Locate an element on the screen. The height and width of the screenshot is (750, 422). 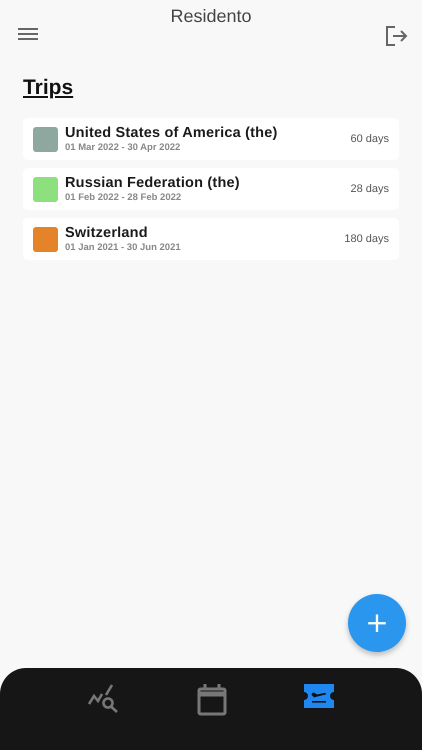
page-heading: Trips is located at coordinates (48, 88).